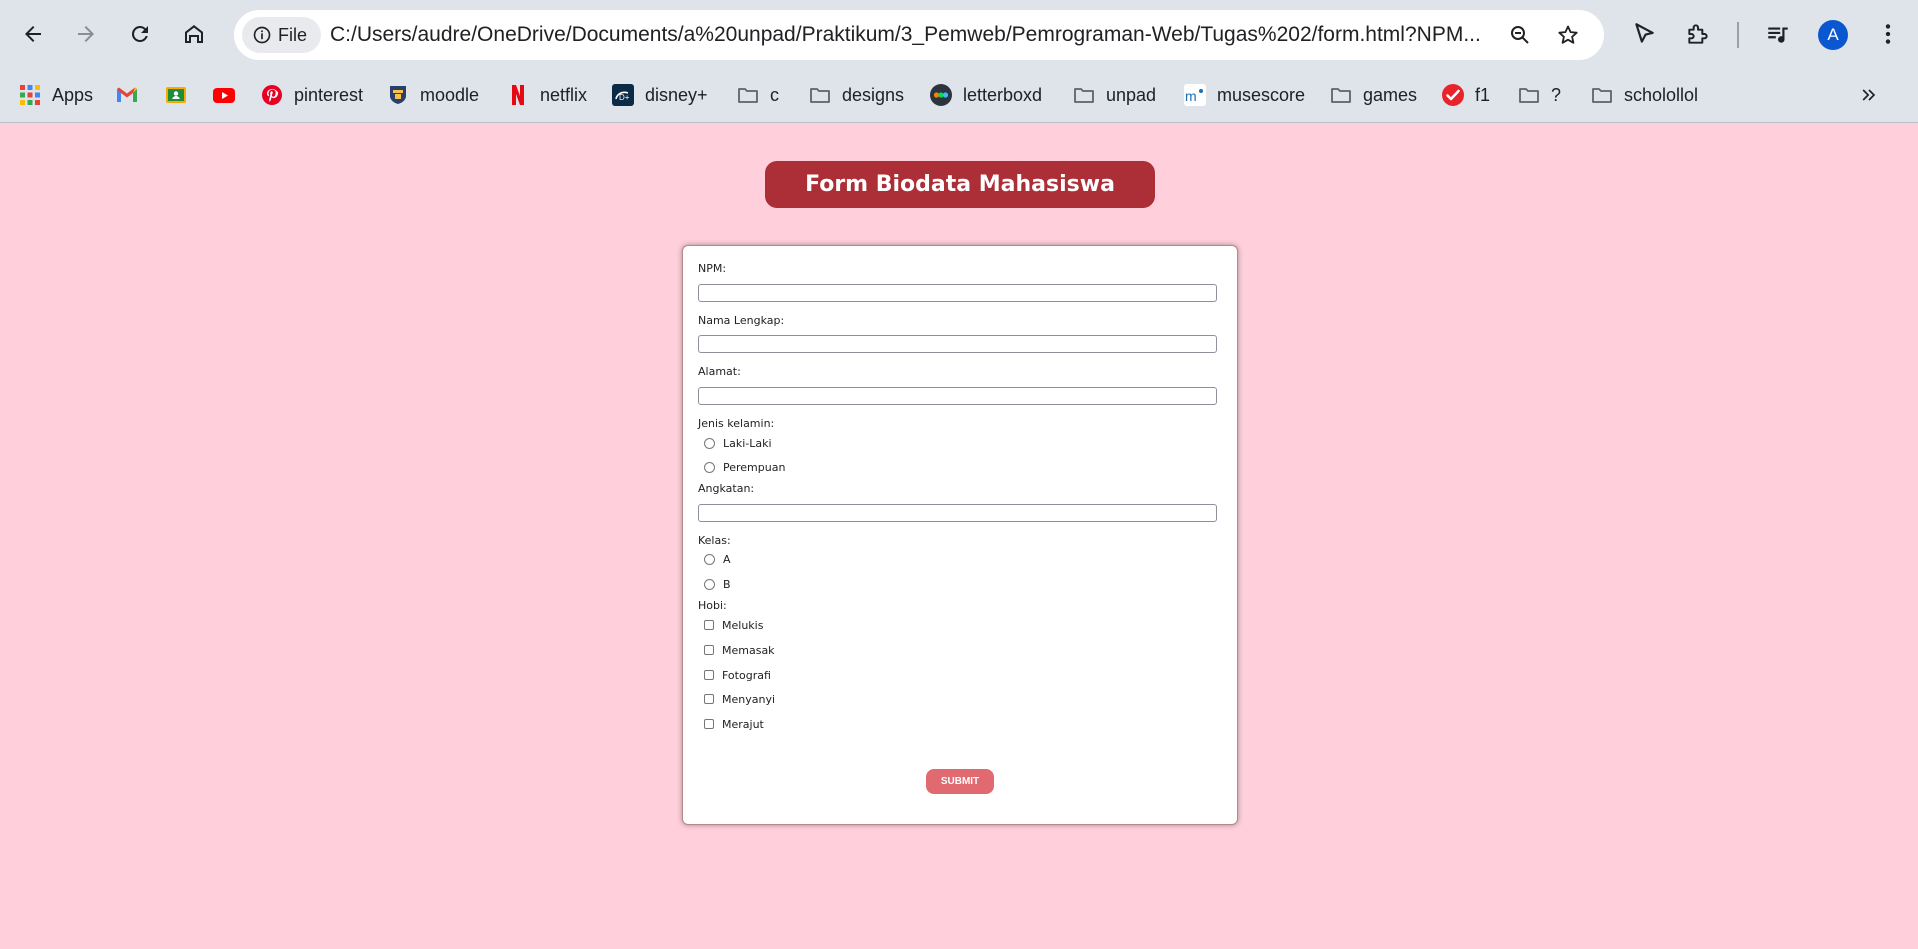 This screenshot has height=949, width=1918. I want to click on gender-option-perempuan: Perempuan, so click(744, 467).